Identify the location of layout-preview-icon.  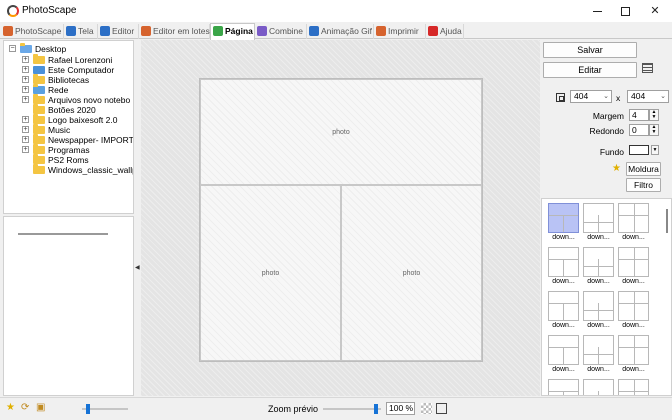
(563, 262).